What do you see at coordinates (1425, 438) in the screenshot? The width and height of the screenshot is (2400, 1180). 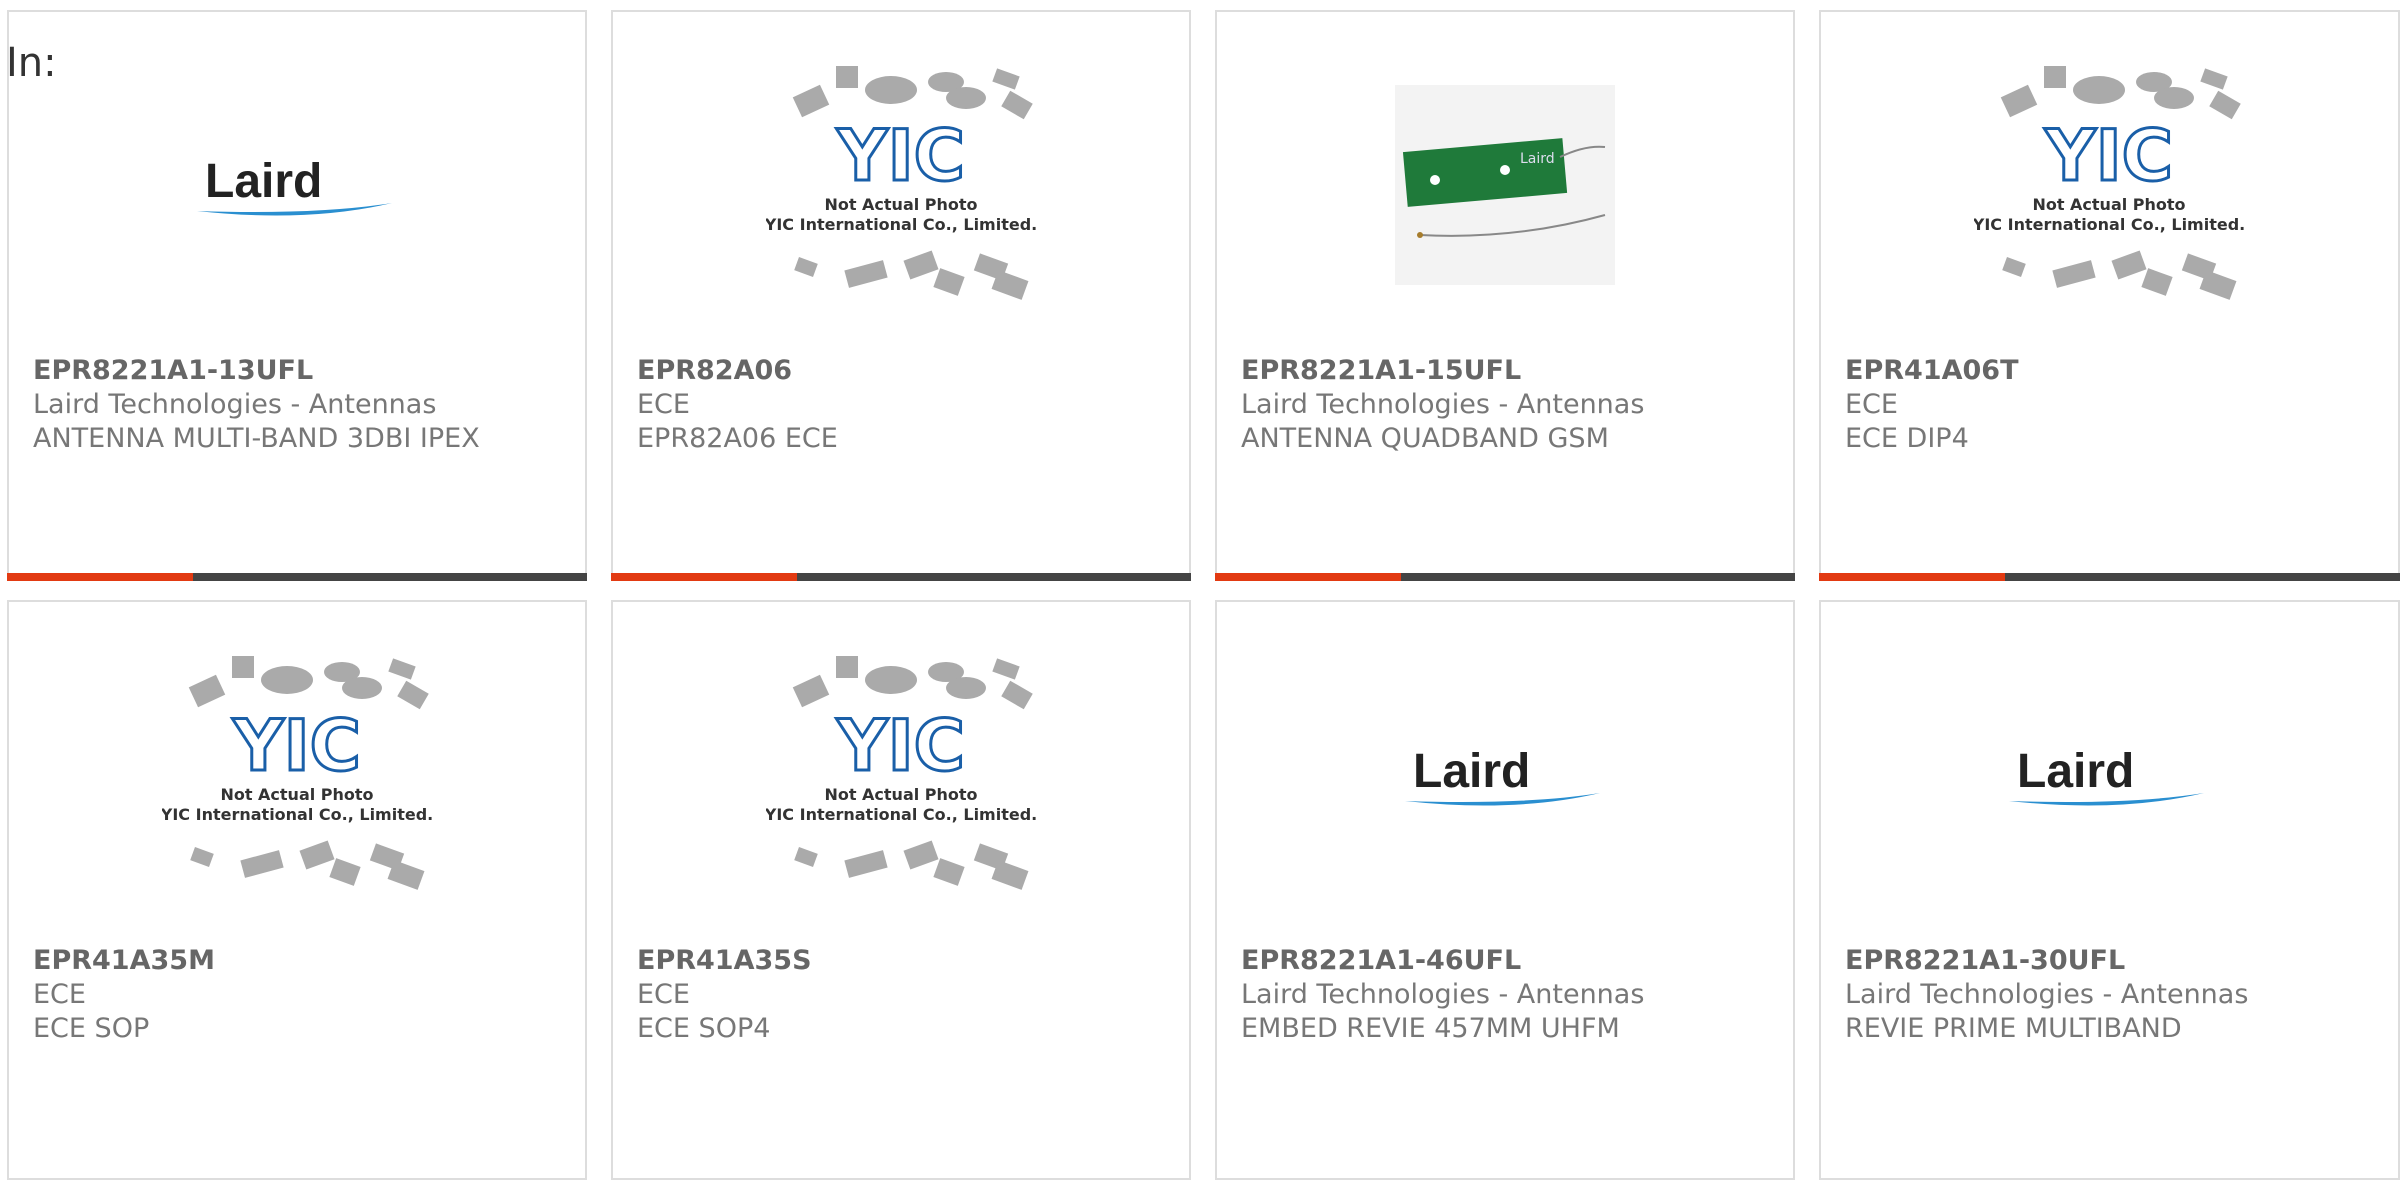 I see `description: ANTENNA QUADBAND GSM` at bounding box center [1425, 438].